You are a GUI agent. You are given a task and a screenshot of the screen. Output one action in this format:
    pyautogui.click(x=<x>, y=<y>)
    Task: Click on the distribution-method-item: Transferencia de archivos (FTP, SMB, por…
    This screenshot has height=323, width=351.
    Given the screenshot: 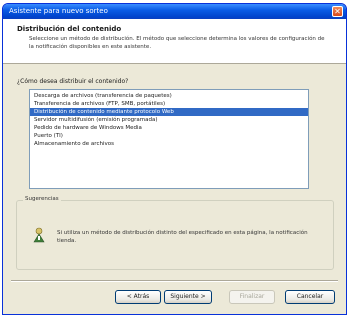 What is the action you would take?
    pyautogui.click(x=169, y=104)
    